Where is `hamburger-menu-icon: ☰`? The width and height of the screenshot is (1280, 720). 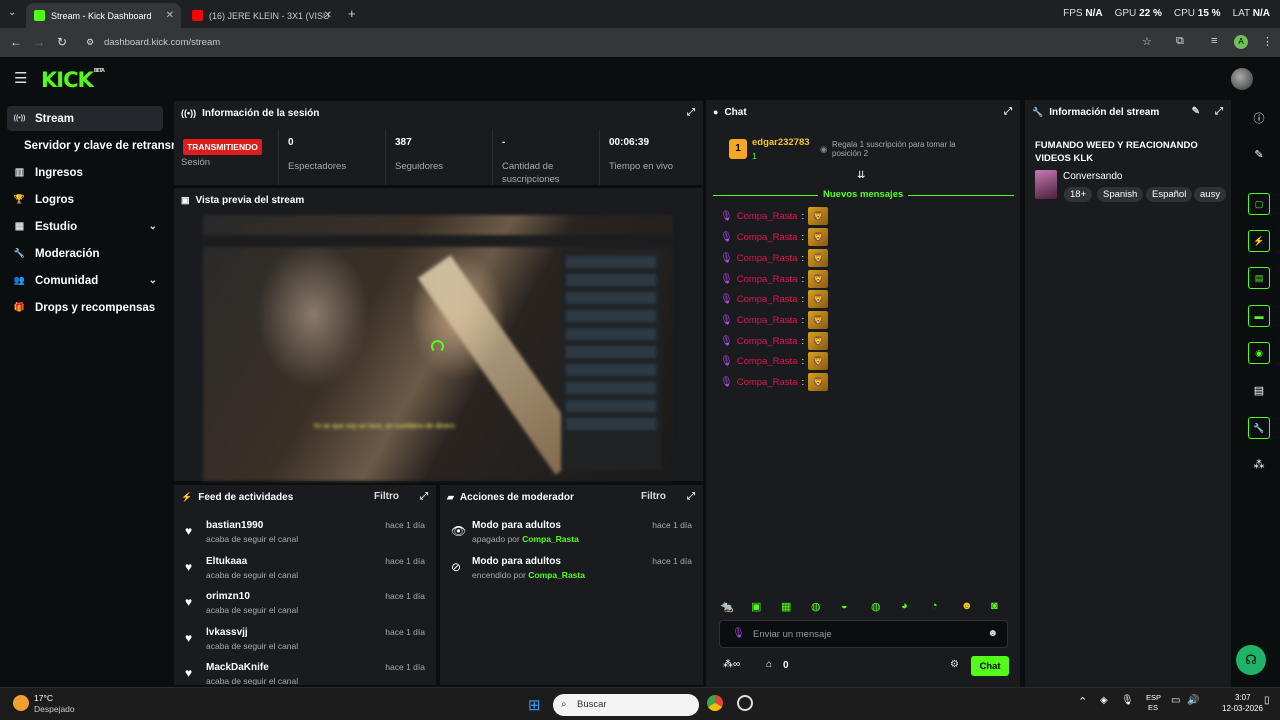
hamburger-menu-icon: ☰ is located at coordinates (20, 78).